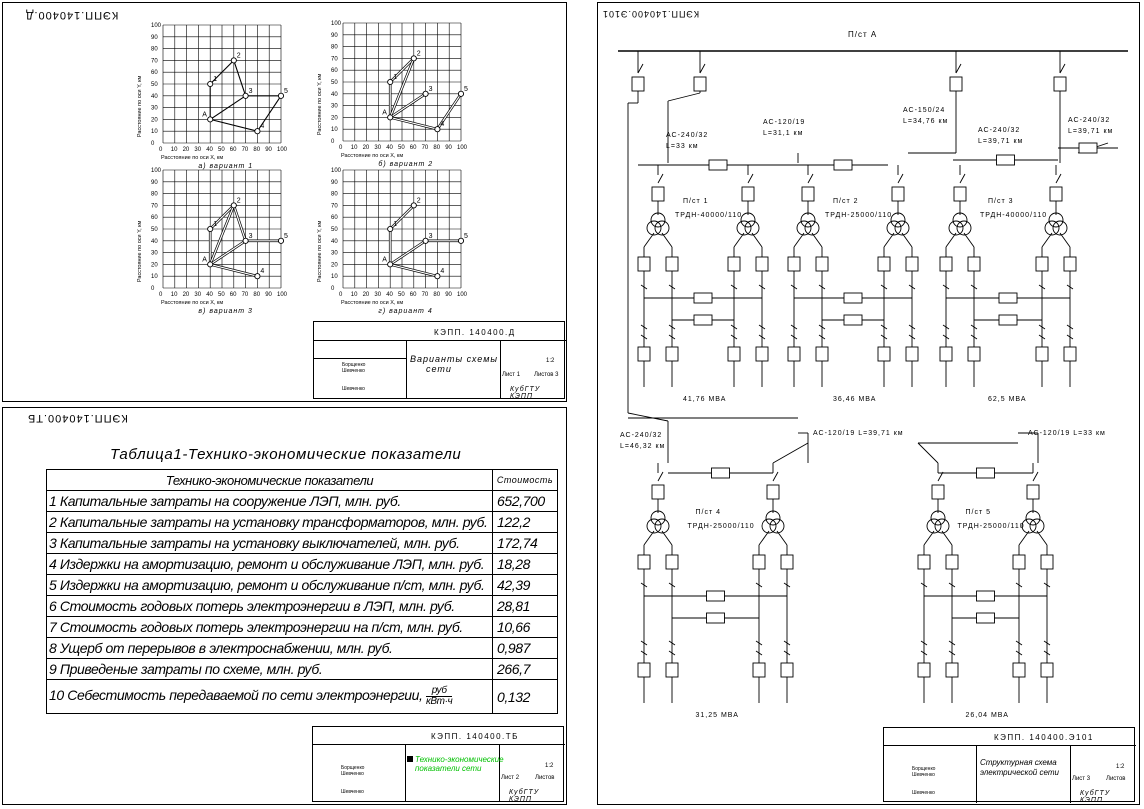  Describe the element at coordinates (442, 124) in the screenshot. I see `node-label: 4` at that location.